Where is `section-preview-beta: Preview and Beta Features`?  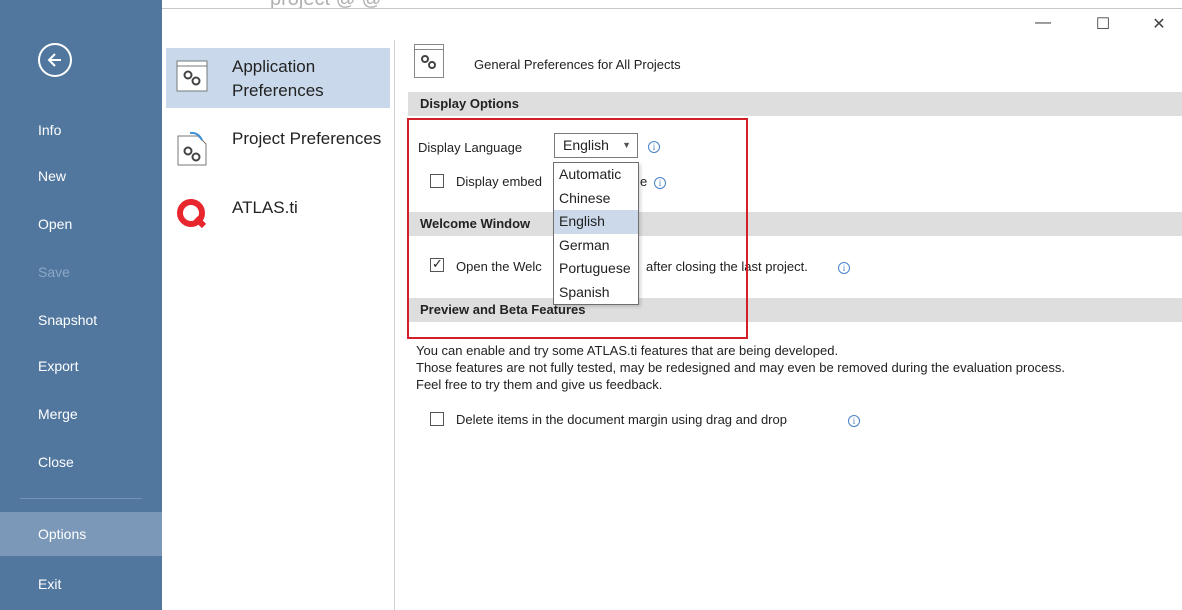
section-preview-beta: Preview and Beta Features is located at coordinates (795, 310).